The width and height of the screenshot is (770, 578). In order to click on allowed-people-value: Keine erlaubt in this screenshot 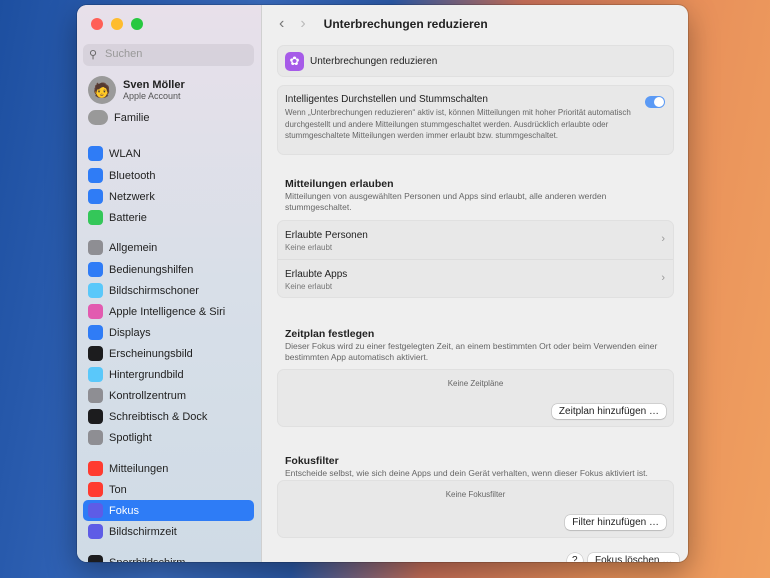, I will do `click(309, 247)`.